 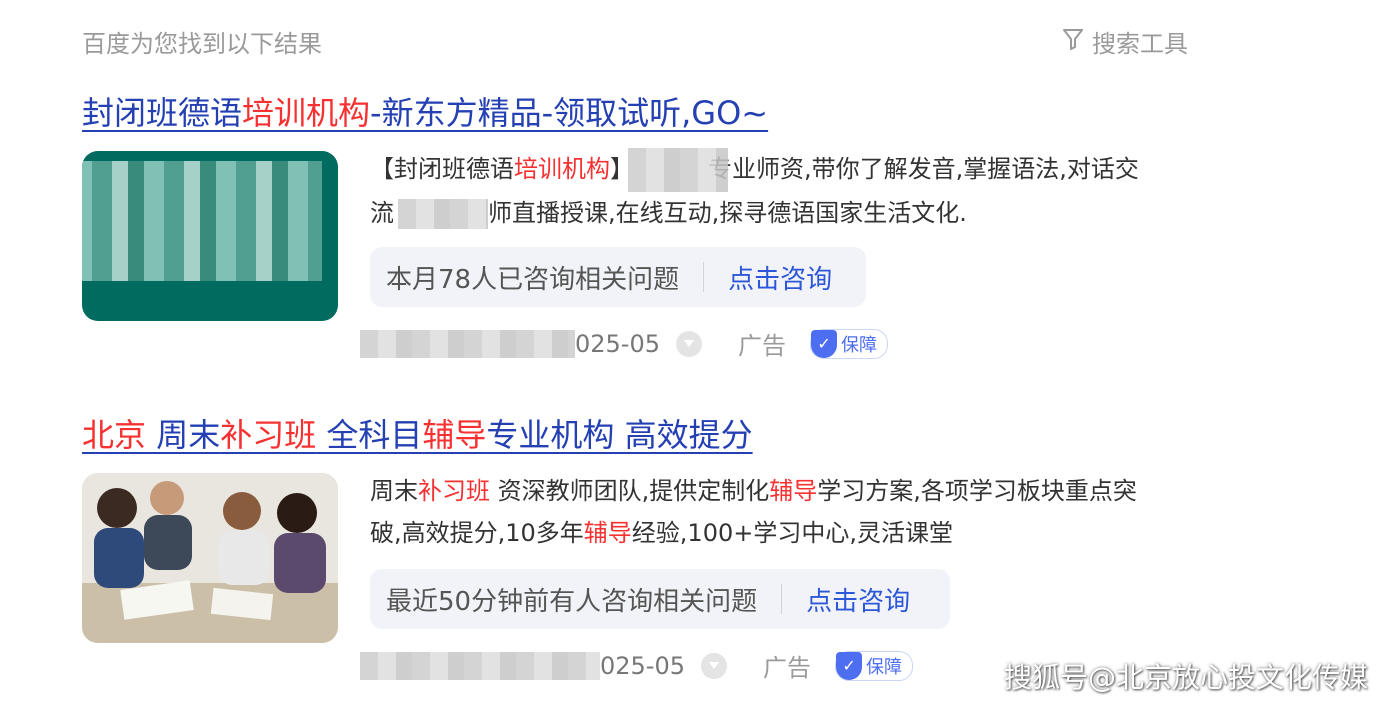 I want to click on desc-text: 破,高效提分,10多年, so click(x=477, y=533).